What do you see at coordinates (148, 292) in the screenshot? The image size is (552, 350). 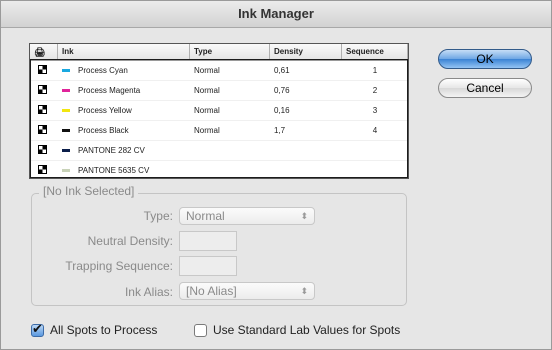 I see `ink-alias-label: Ink Alias:` at bounding box center [148, 292].